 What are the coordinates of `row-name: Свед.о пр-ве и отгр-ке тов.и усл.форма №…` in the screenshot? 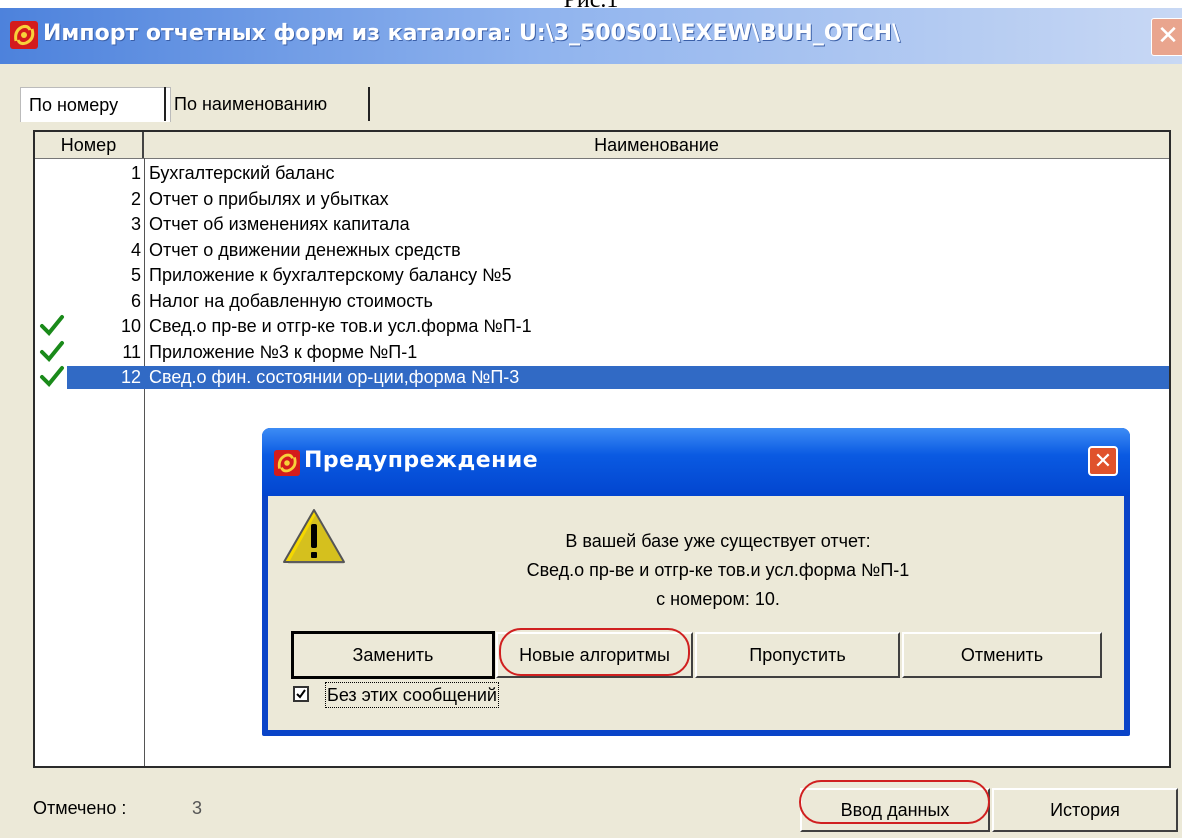 It's located at (340, 326).